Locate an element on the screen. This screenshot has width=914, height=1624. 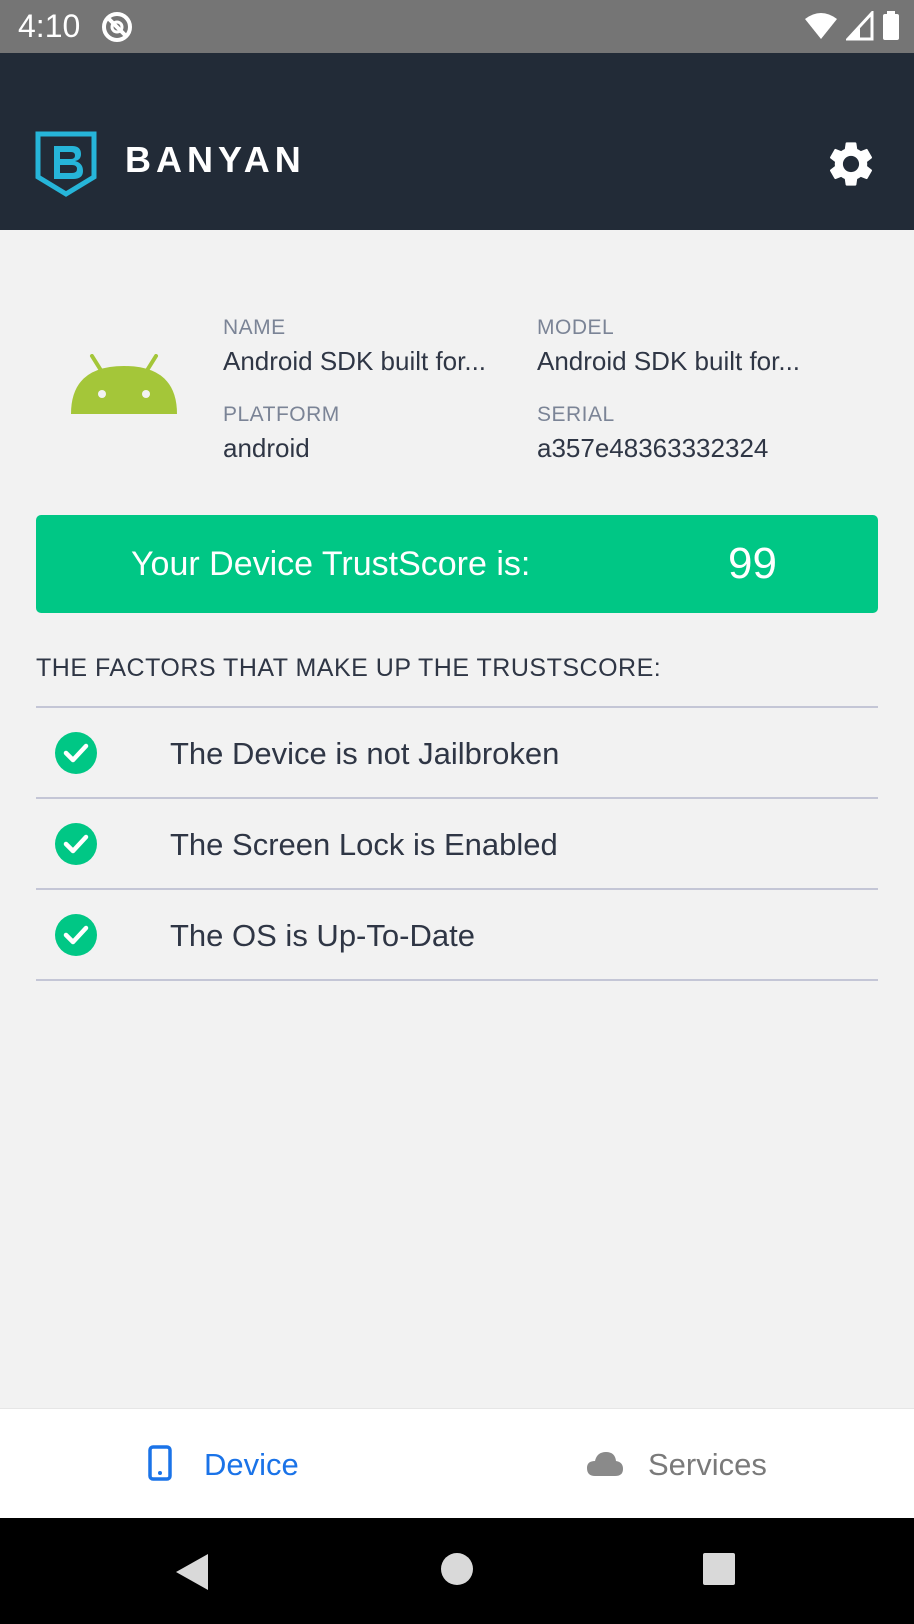
factor-label: The Device is not Jailbroken is located at coordinates (365, 753).